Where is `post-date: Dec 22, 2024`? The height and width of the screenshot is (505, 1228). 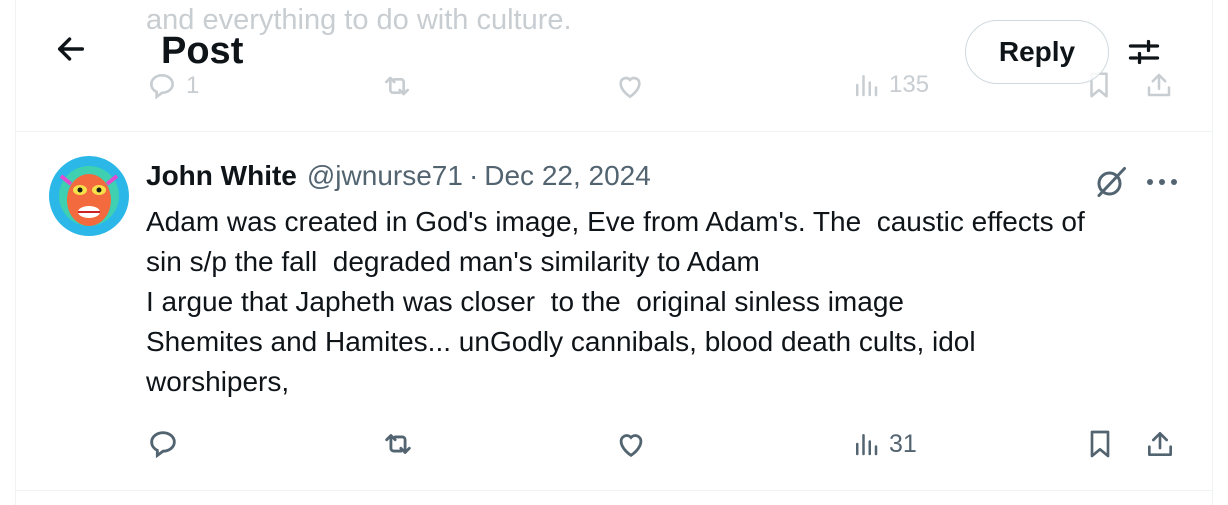
post-date: Dec 22, 2024 is located at coordinates (567, 176).